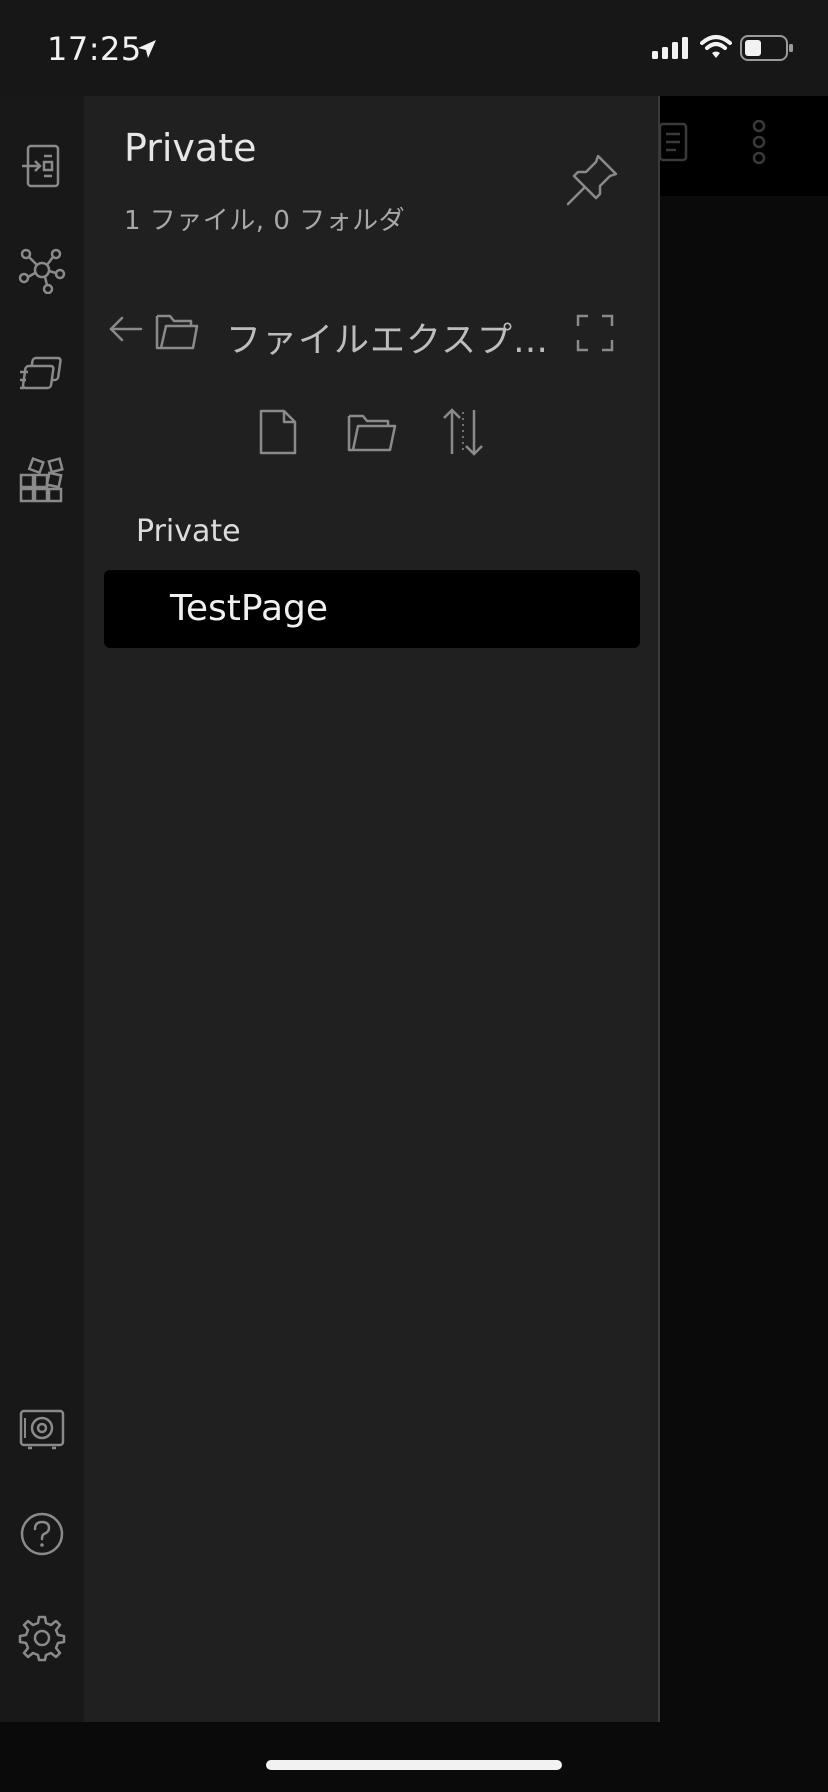  Describe the element at coordinates (188, 531) in the screenshot. I see `tree-root-folder: Private` at that location.